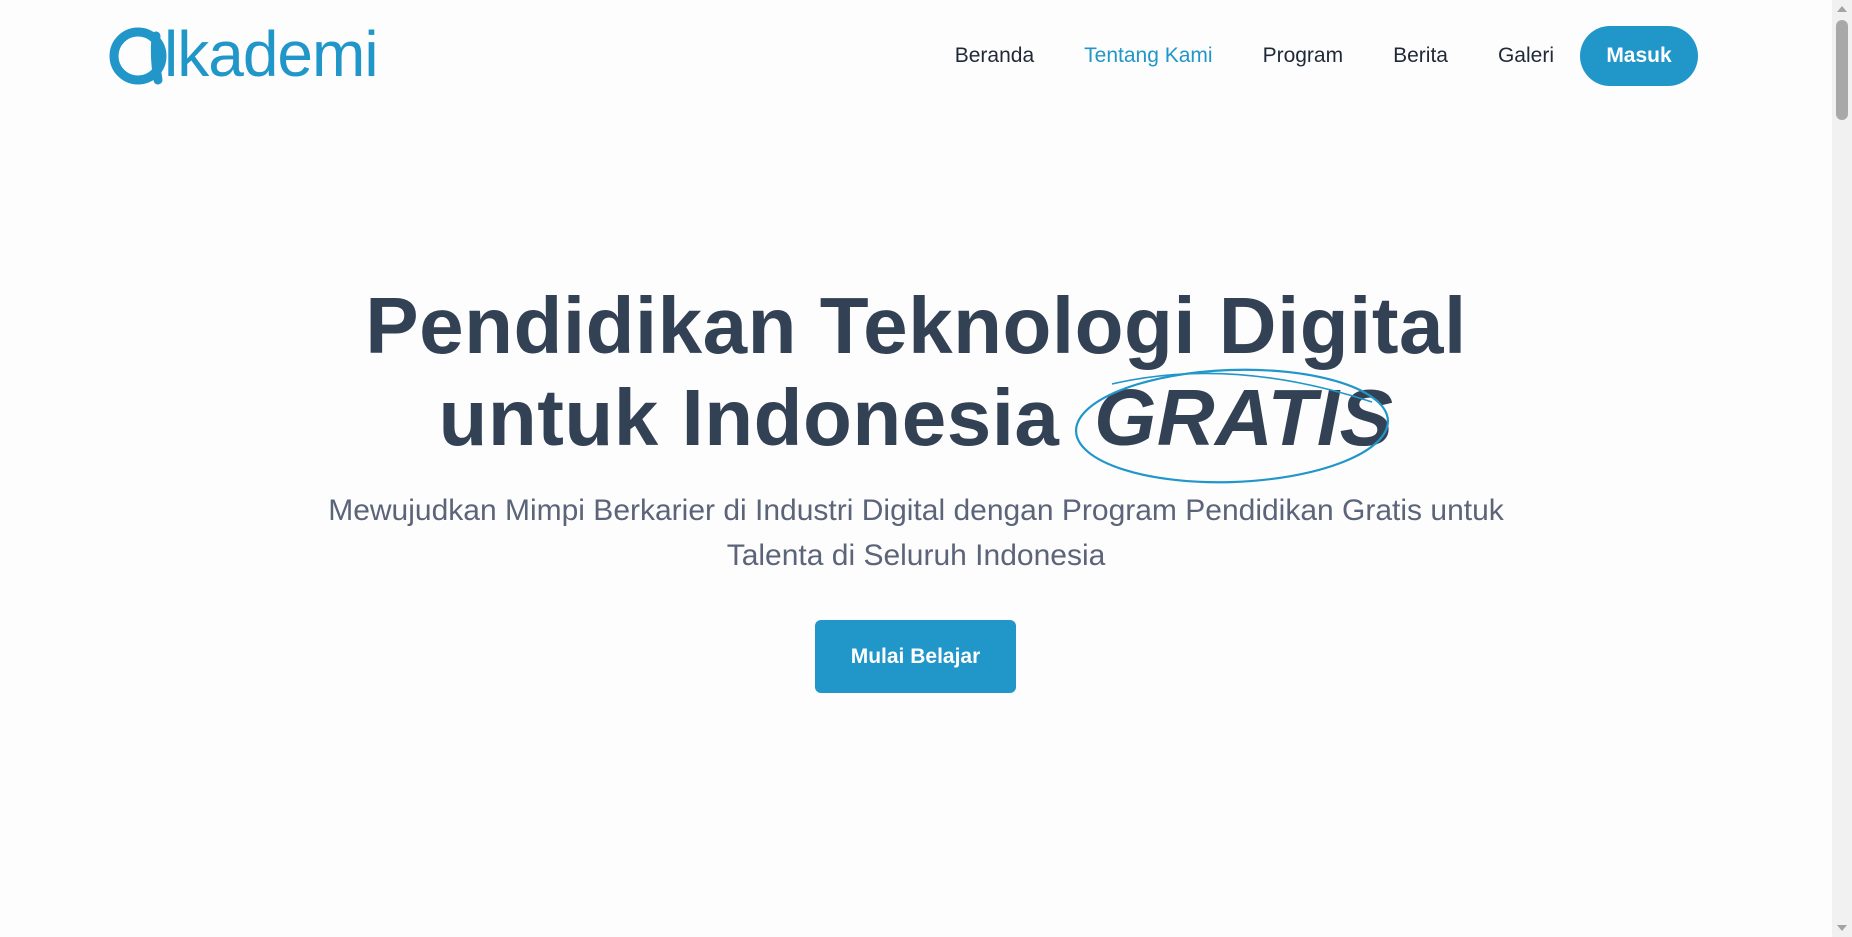  What do you see at coordinates (915, 656) in the screenshot?
I see `start-learning-button: Mulai Belajar` at bounding box center [915, 656].